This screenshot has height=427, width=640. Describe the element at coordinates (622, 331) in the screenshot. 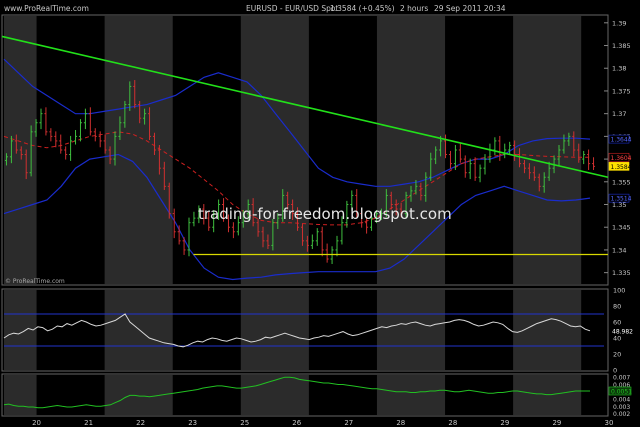

I see `rsi-last-label: 48.982` at that location.